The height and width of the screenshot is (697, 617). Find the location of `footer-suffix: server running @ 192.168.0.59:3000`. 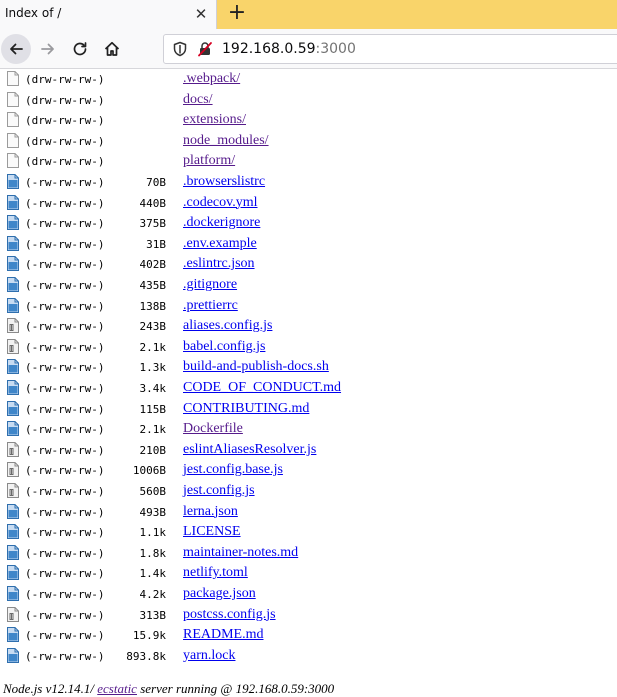

footer-suffix: server running @ 192.168.0.59:3000 is located at coordinates (235, 688).